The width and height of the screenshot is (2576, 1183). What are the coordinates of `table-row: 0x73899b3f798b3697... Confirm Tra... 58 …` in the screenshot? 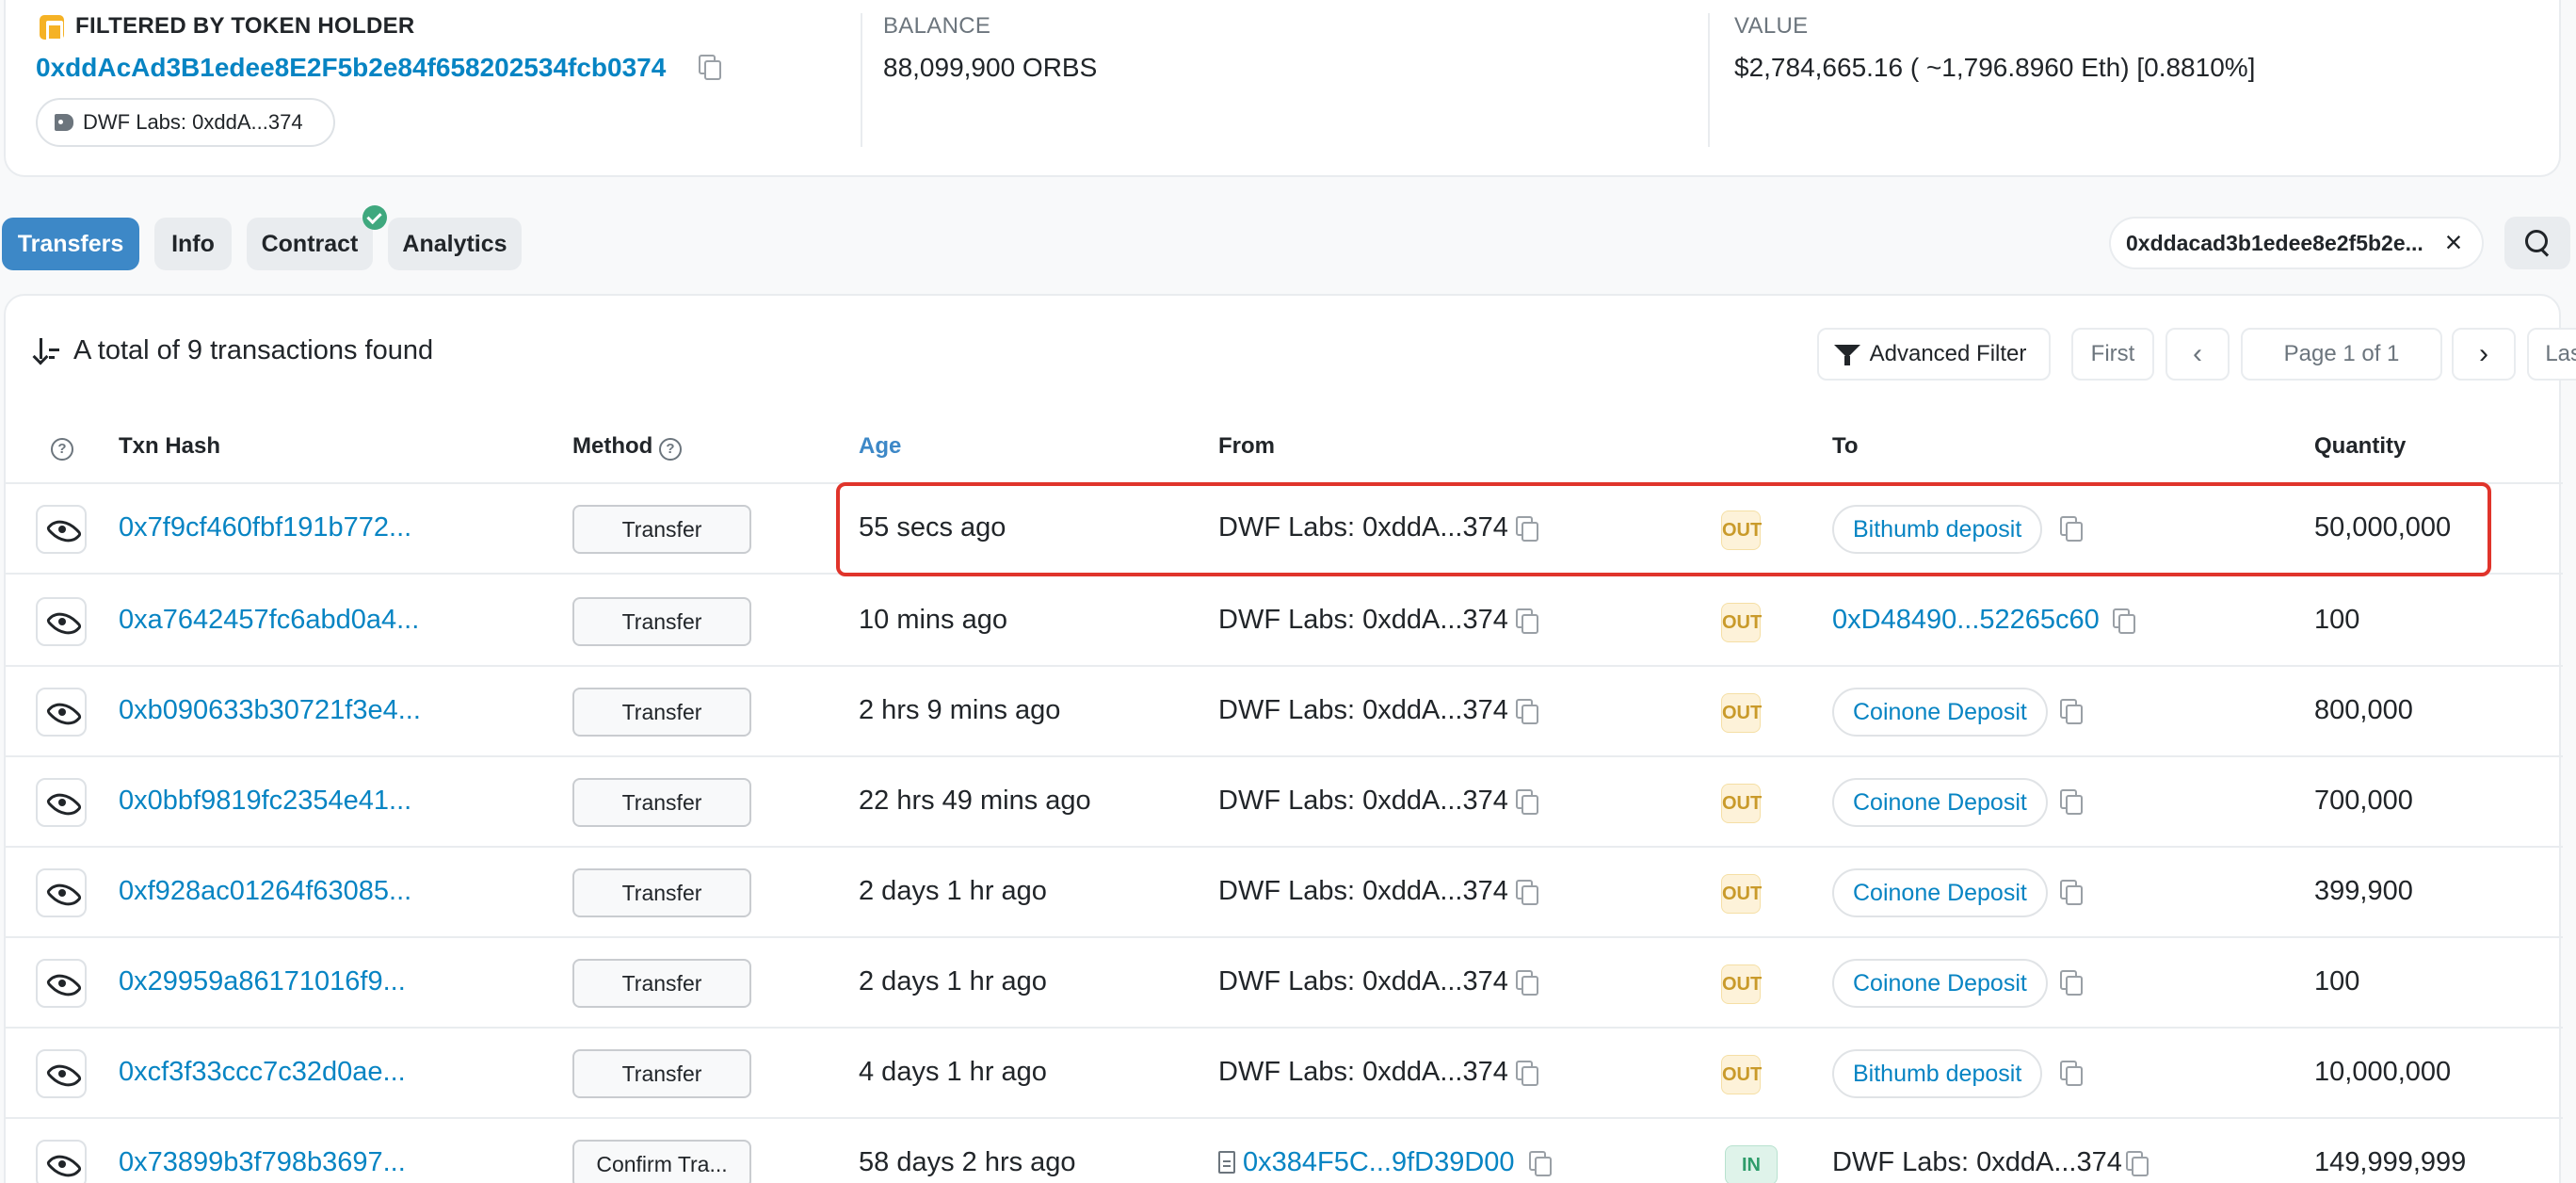 It's located at (1284, 1151).